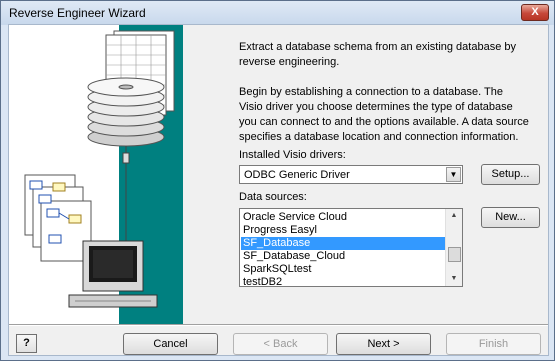 This screenshot has width=555, height=361. Describe the element at coordinates (344, 256) in the screenshot. I see `list-item: SF_Database_Cloud` at that location.